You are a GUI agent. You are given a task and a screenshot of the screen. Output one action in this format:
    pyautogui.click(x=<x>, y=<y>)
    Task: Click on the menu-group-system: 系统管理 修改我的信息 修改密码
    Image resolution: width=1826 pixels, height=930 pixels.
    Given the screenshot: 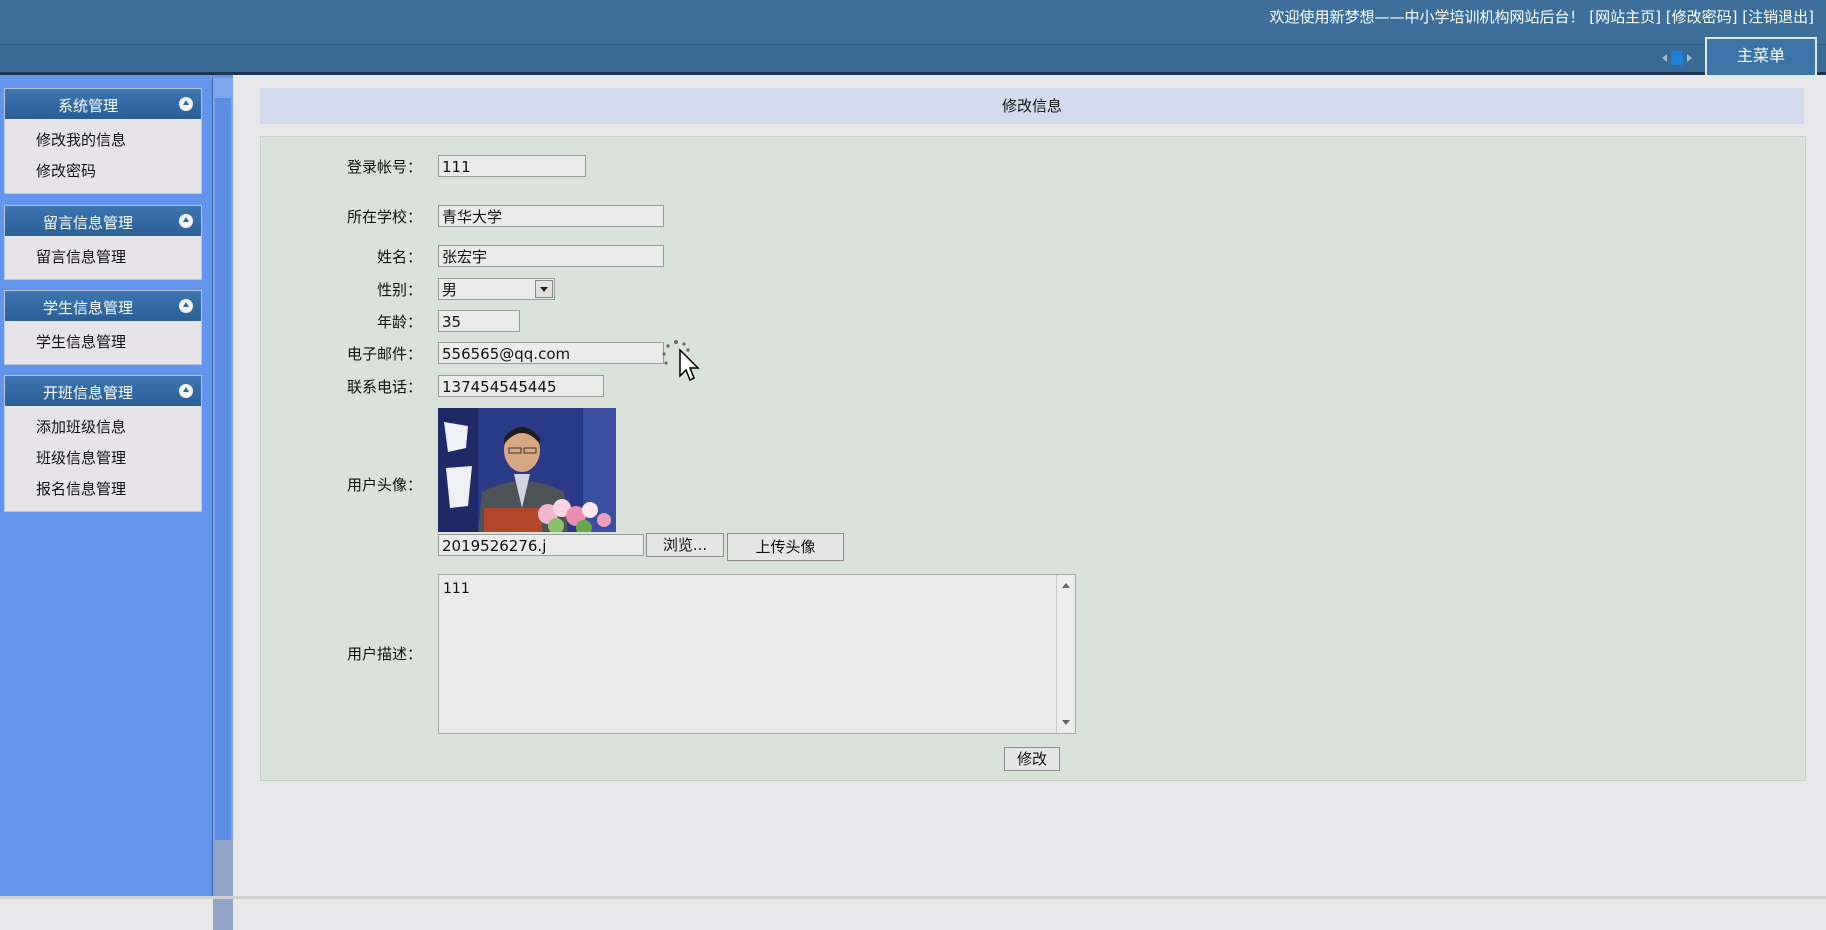 What is the action you would take?
    pyautogui.click(x=103, y=141)
    